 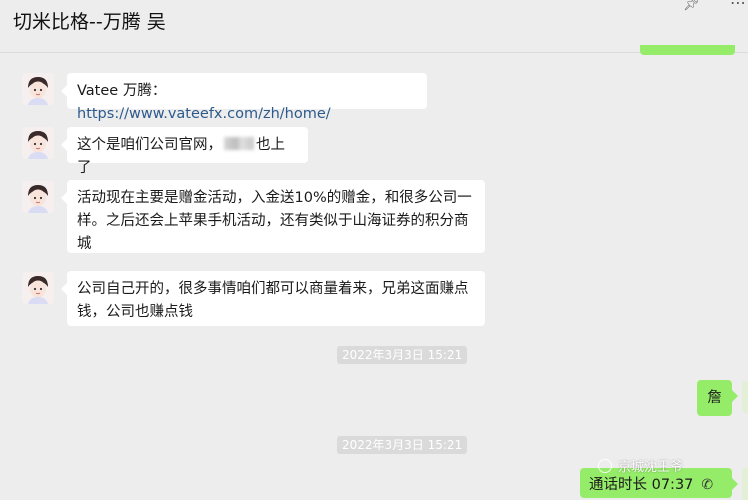 I want to click on website-link: https://www.vateefx.com/zh/home/, so click(x=204, y=114).